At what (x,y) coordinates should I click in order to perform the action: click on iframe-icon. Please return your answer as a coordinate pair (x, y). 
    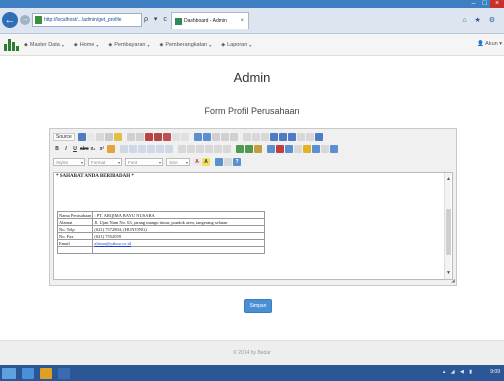
    Looking at the image, I should click on (334, 149).